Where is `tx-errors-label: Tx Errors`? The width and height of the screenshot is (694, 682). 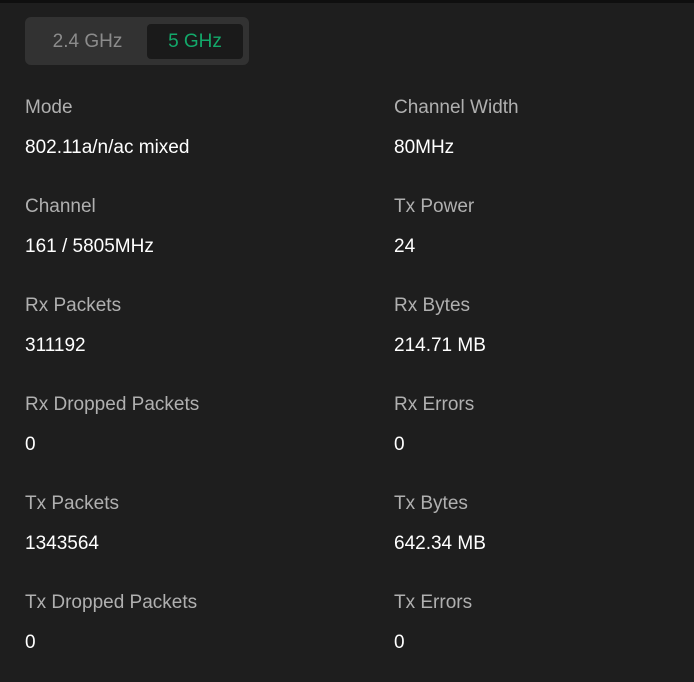
tx-errors-label: Tx Errors is located at coordinates (433, 602).